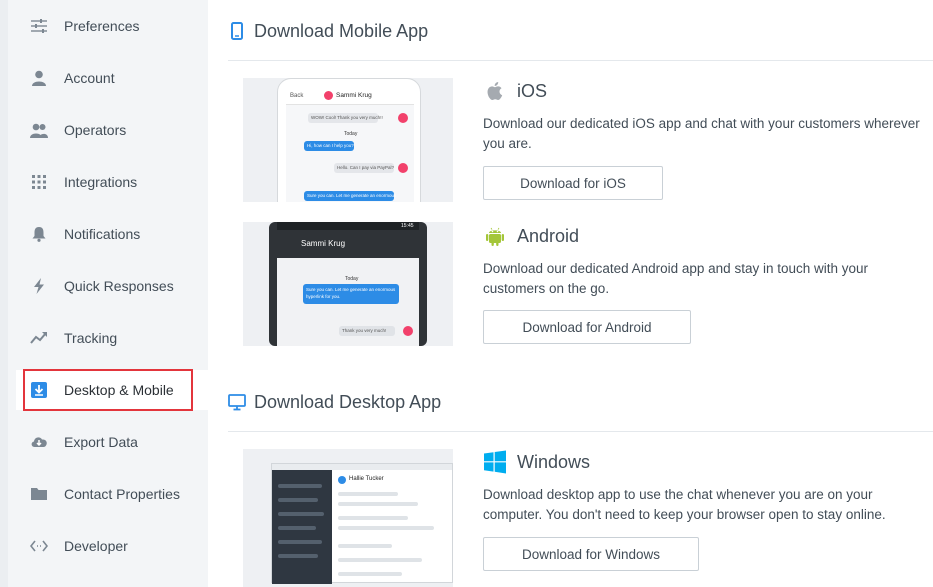 This screenshot has height=587, width=933. What do you see at coordinates (347, 117) in the screenshot?
I see `chat-message: WOW! Cool! Thank you very much!!` at bounding box center [347, 117].